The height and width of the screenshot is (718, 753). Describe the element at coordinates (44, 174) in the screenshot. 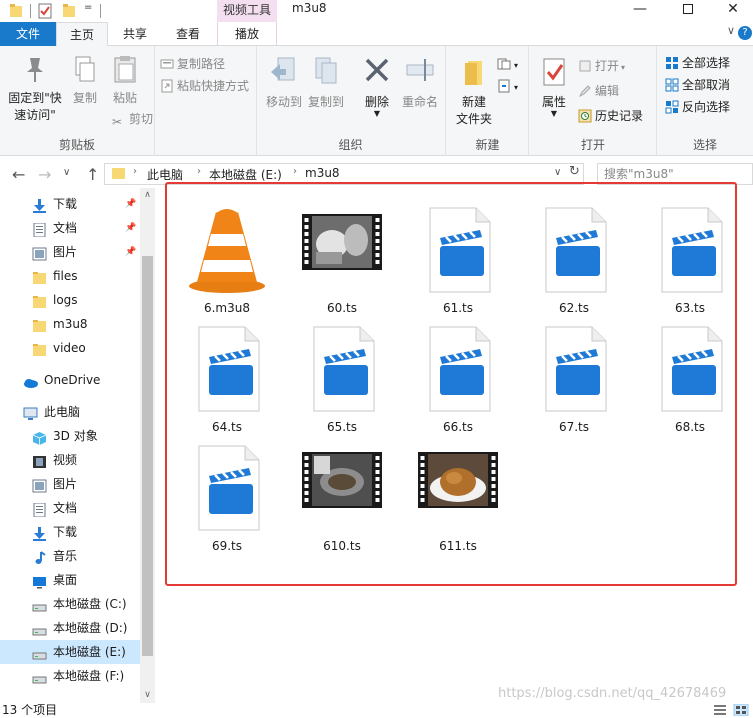

I see `forward-button: →` at that location.